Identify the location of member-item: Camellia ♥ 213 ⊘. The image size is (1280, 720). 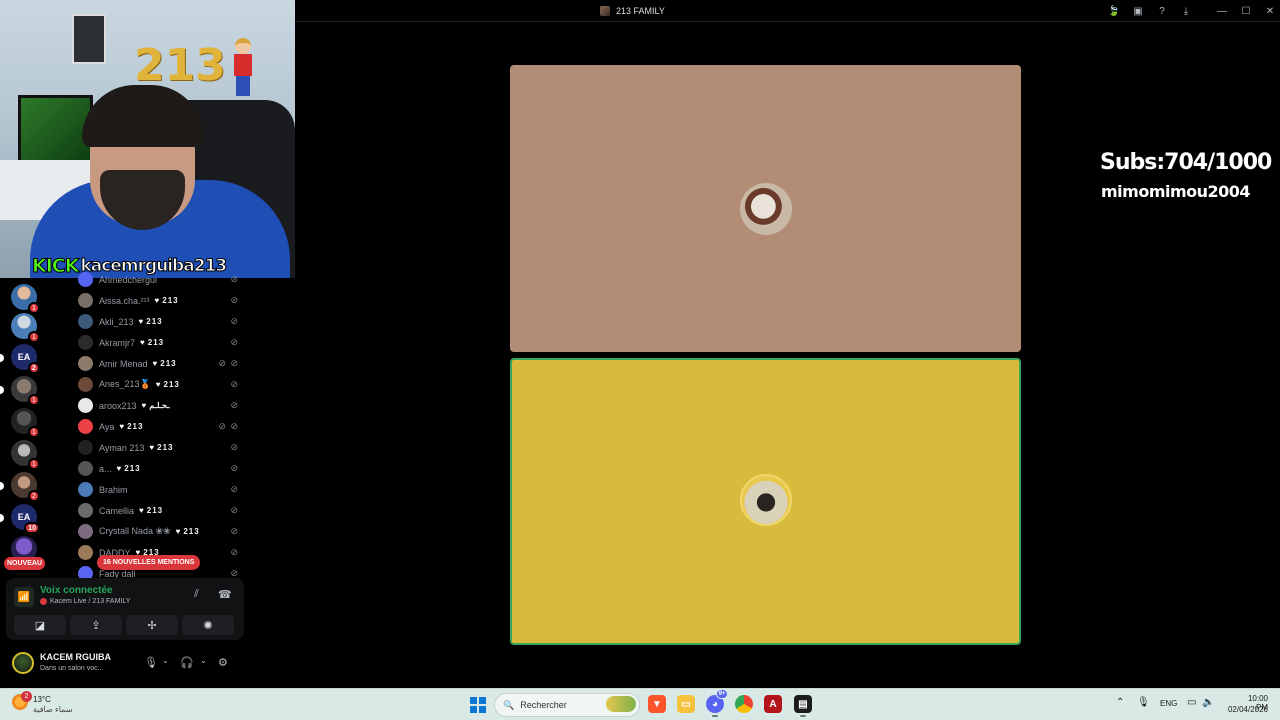
(163, 510).